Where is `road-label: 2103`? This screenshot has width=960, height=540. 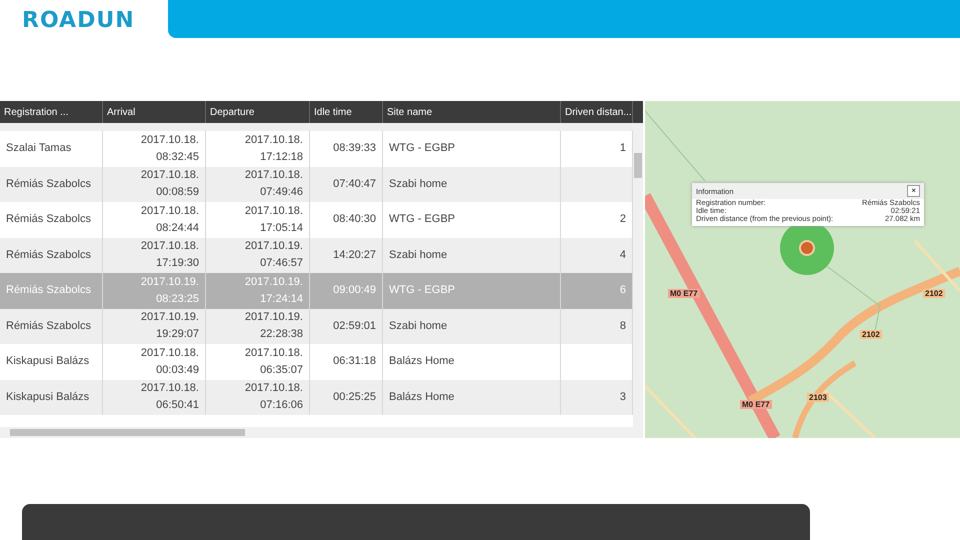
road-label: 2103 is located at coordinates (818, 397).